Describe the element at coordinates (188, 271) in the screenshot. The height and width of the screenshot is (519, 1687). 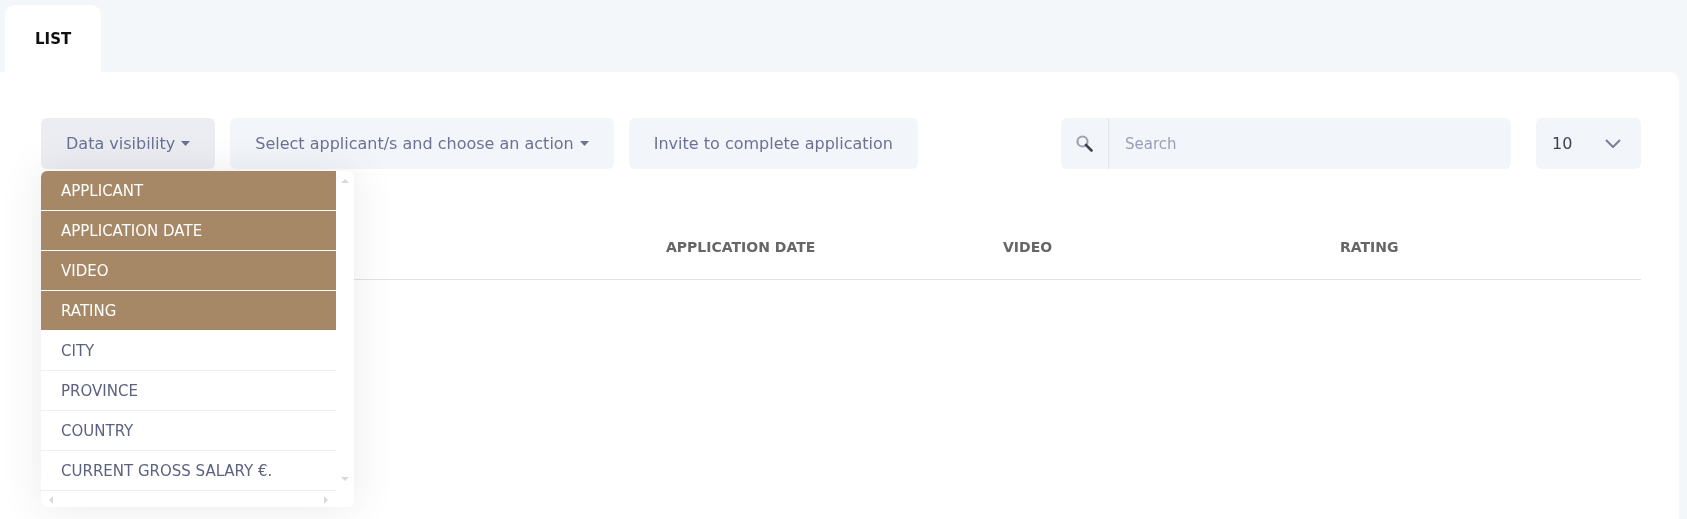
I see `menu-item: VIDEO` at that location.